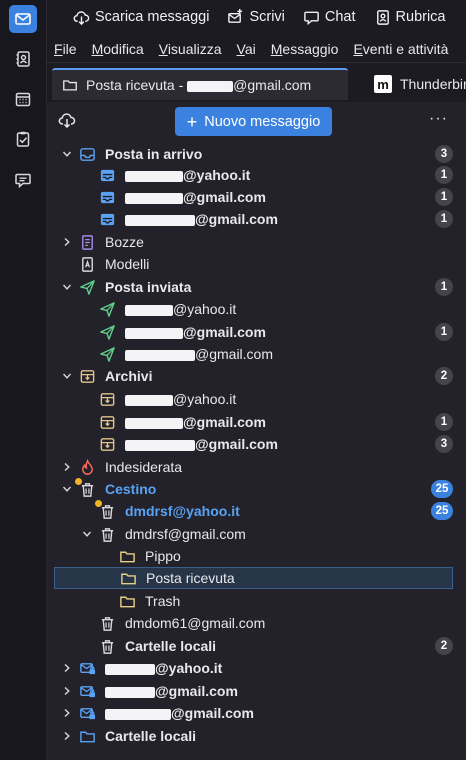  Describe the element at coordinates (23, 180) in the screenshot. I see `chat-space-button` at that location.